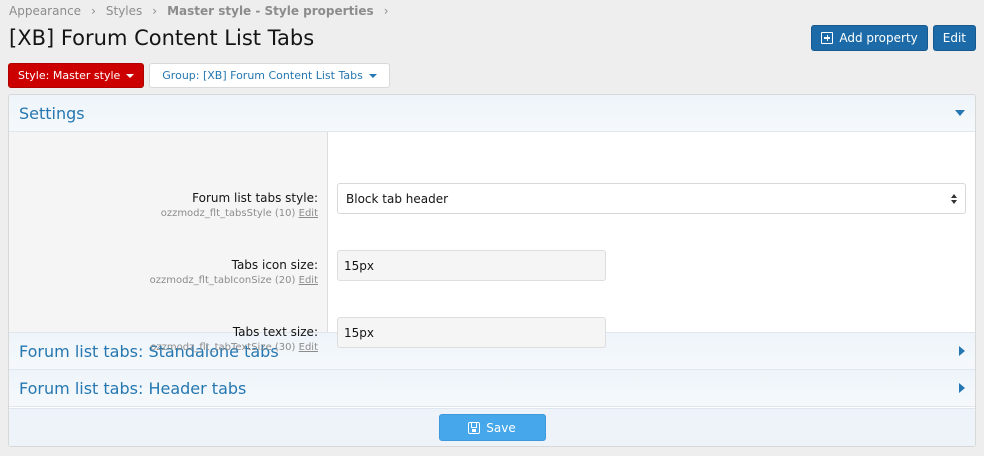  I want to click on hint-icon-size: ozzmodz_flt_tabIconSize (20) Edit, so click(234, 280).